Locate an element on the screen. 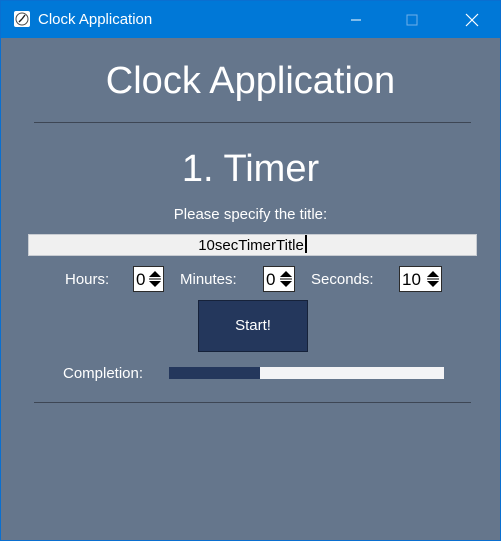 The height and width of the screenshot is (541, 501). hours-spinbox: 0 is located at coordinates (148, 279).